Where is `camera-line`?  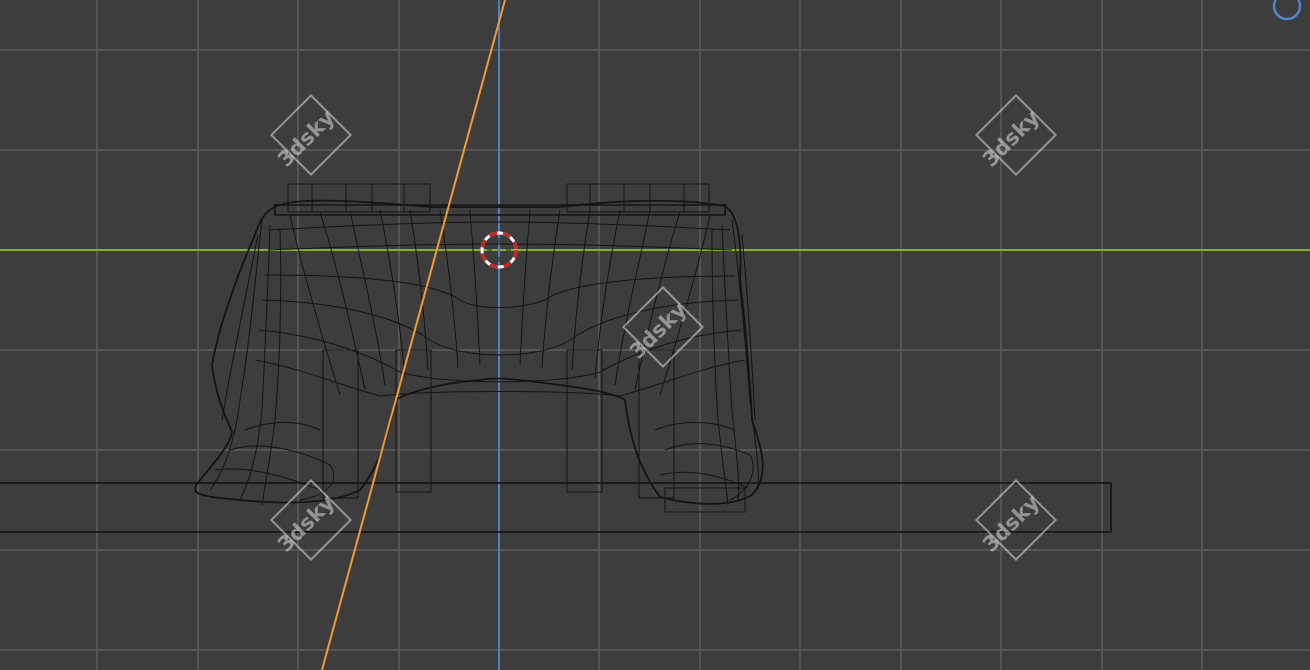
camera-line is located at coordinates (413, 335).